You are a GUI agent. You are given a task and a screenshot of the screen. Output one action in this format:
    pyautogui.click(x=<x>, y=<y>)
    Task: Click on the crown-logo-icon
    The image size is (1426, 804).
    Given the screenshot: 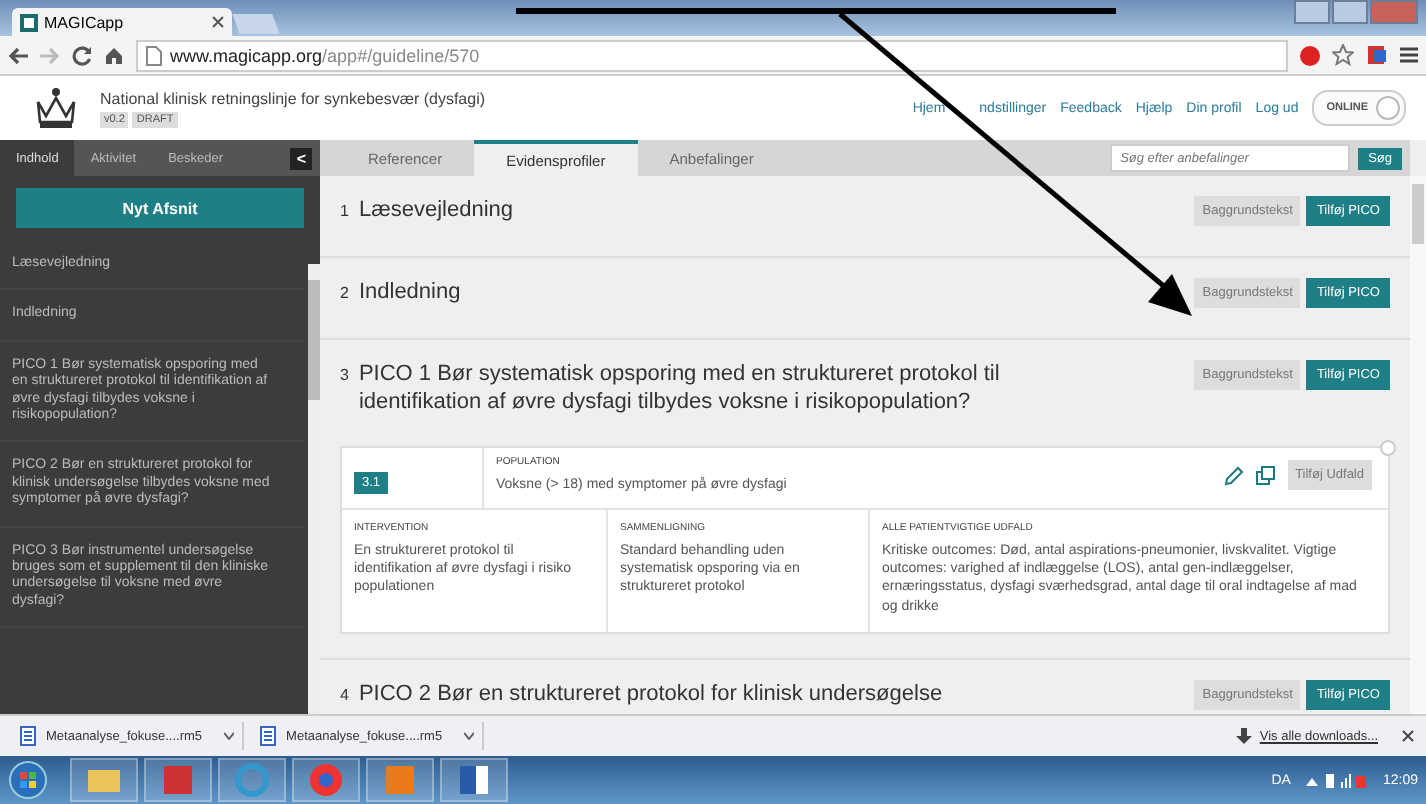 What is the action you would take?
    pyautogui.click(x=56, y=108)
    